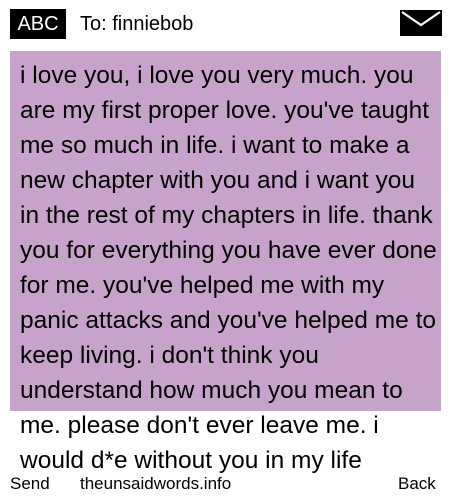 The image size is (450, 500). What do you see at coordinates (417, 484) in the screenshot?
I see `back-softkey: Back` at bounding box center [417, 484].